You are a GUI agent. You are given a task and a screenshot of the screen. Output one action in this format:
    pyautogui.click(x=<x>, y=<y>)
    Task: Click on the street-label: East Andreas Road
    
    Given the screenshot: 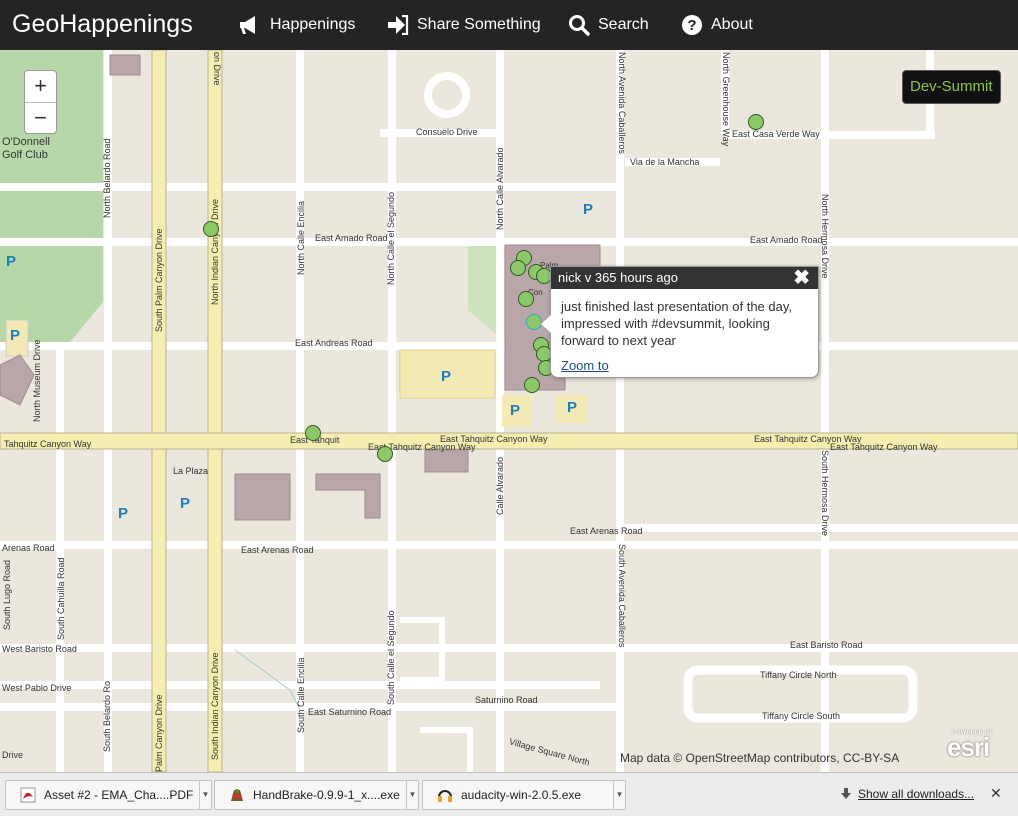 What is the action you would take?
    pyautogui.click(x=334, y=343)
    